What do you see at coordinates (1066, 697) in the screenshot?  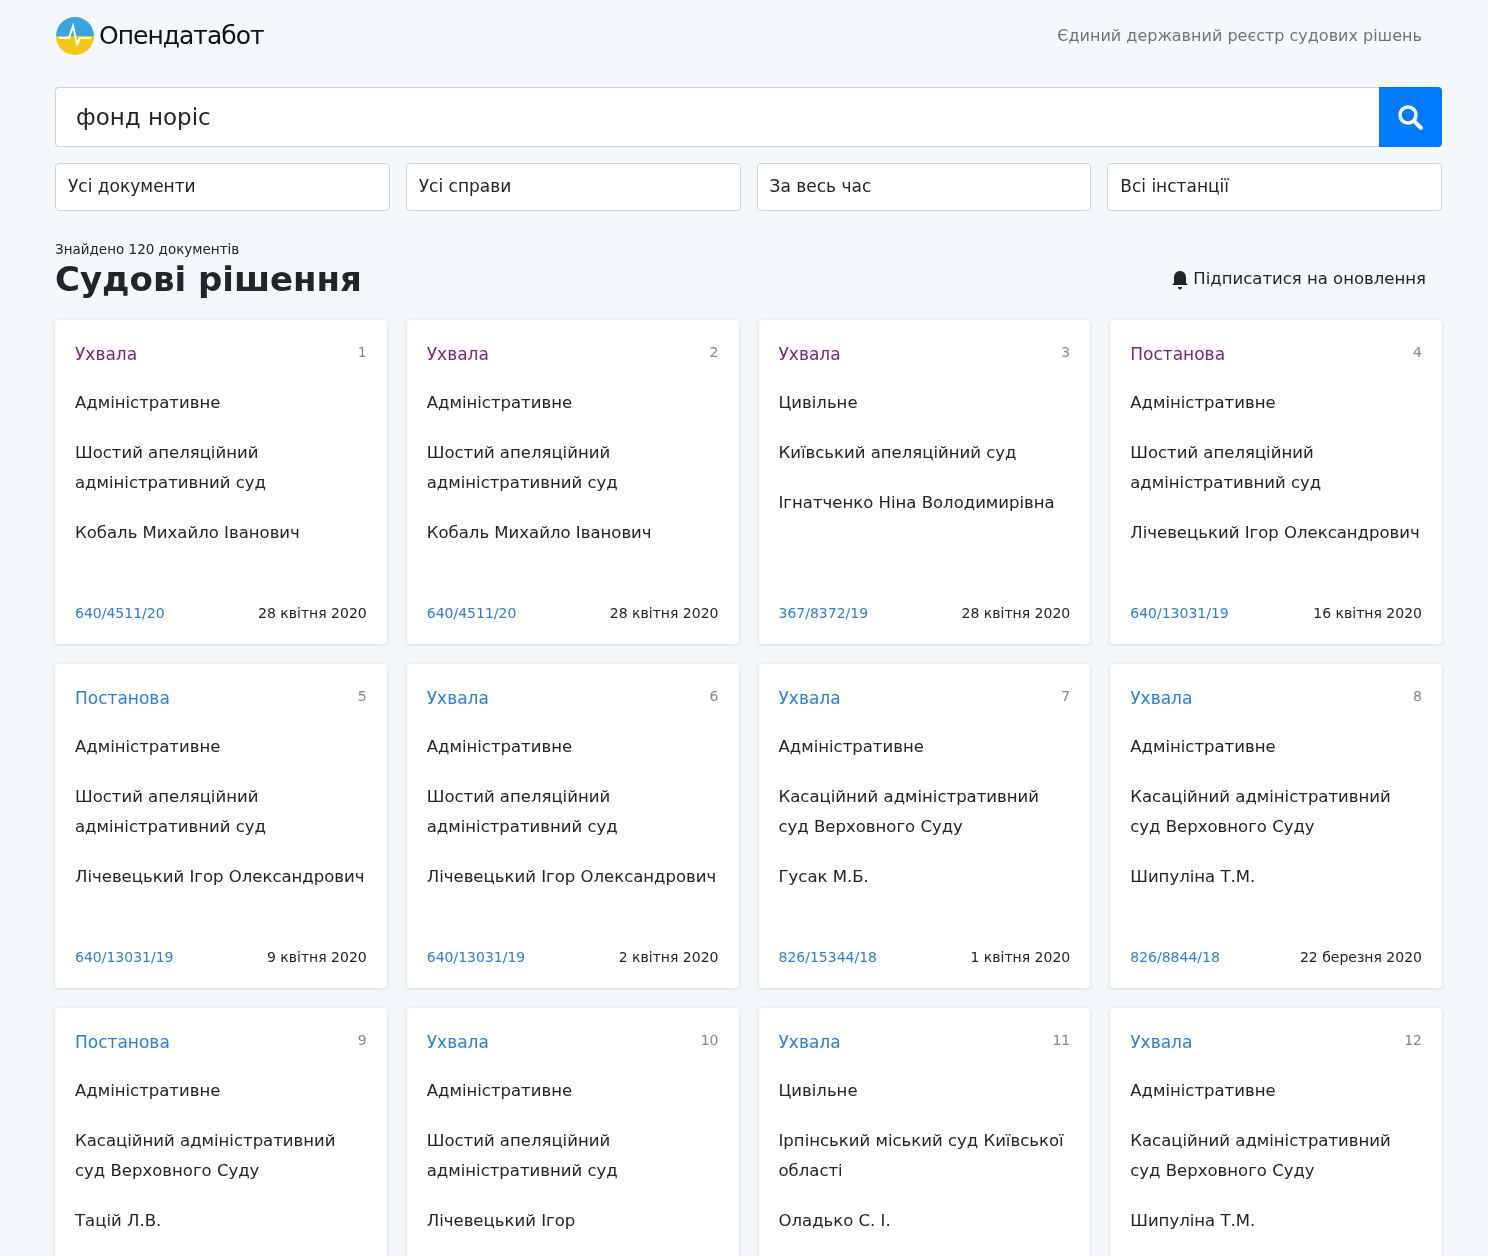 I see `result-number: 7` at bounding box center [1066, 697].